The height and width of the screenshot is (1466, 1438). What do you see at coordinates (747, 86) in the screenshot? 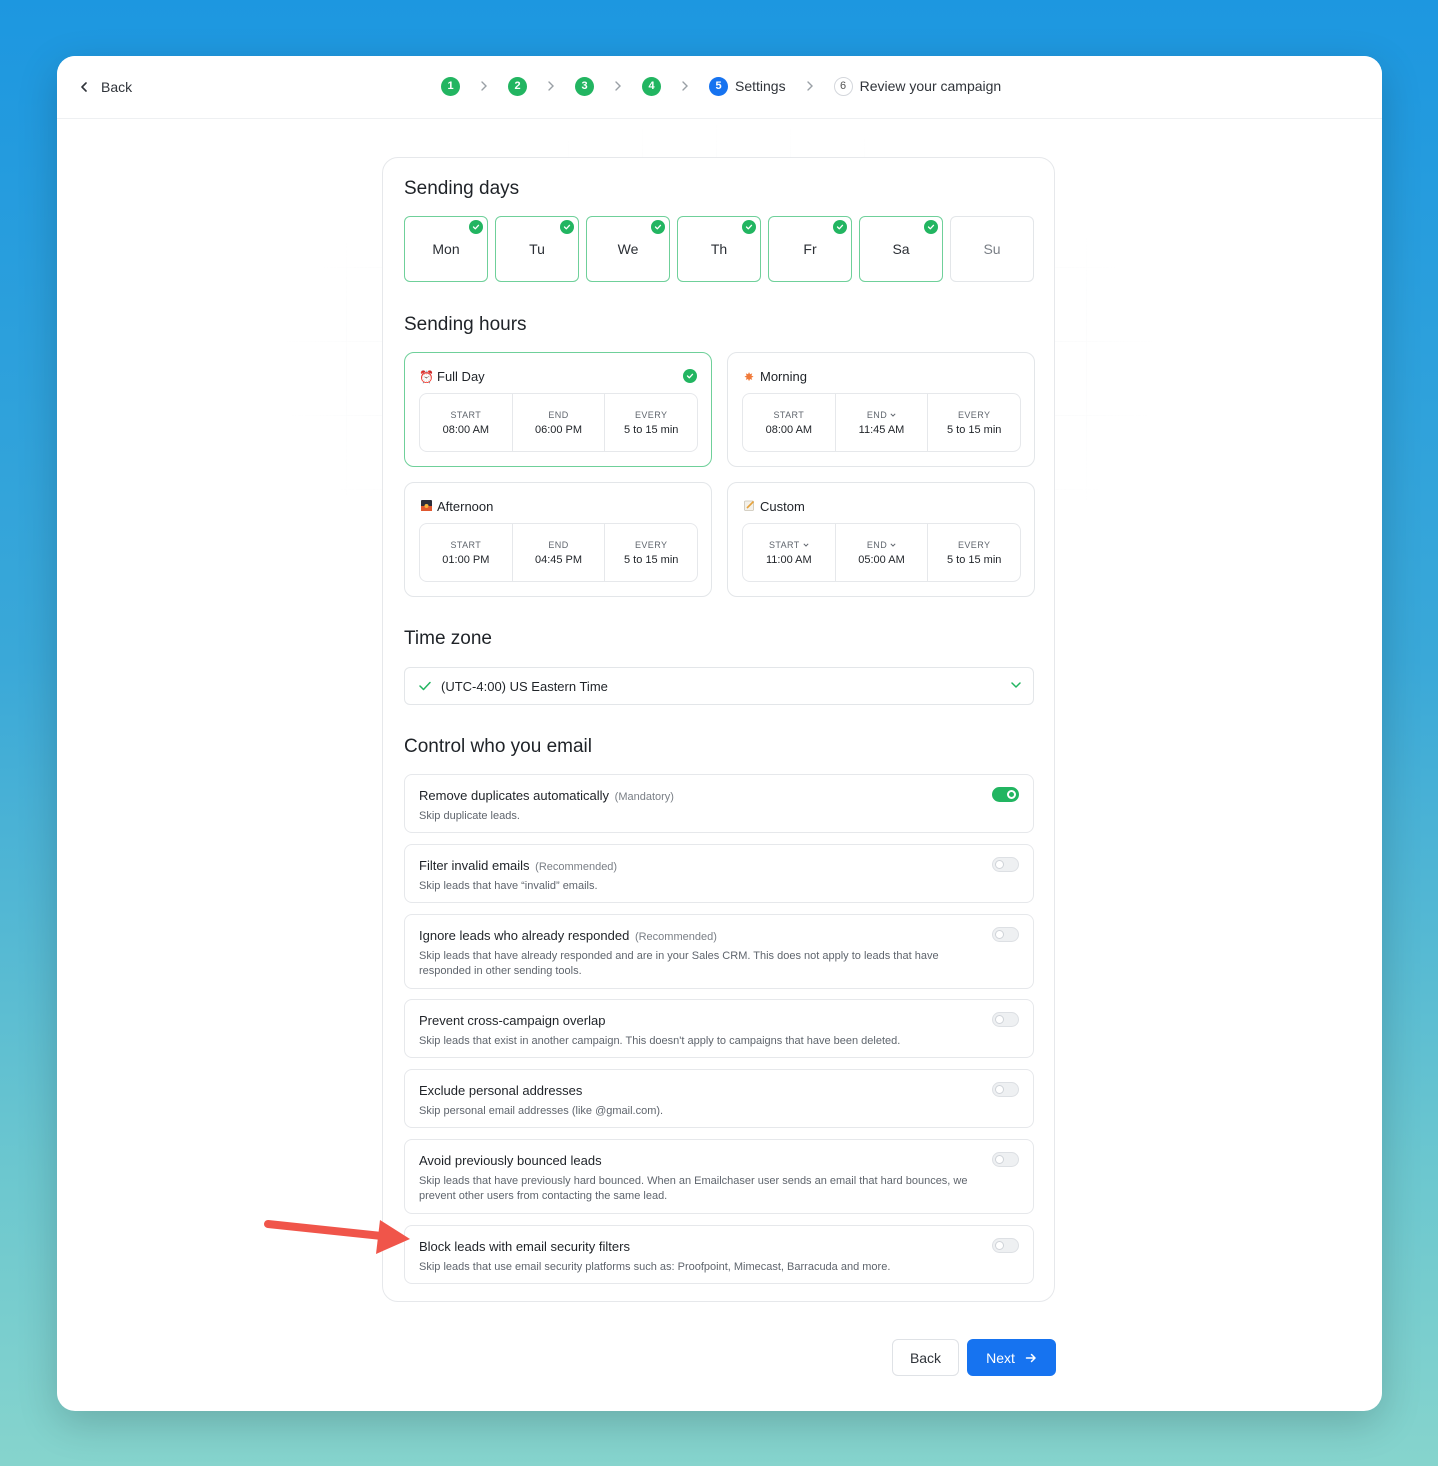
I see `step-5: 5 Settings` at bounding box center [747, 86].